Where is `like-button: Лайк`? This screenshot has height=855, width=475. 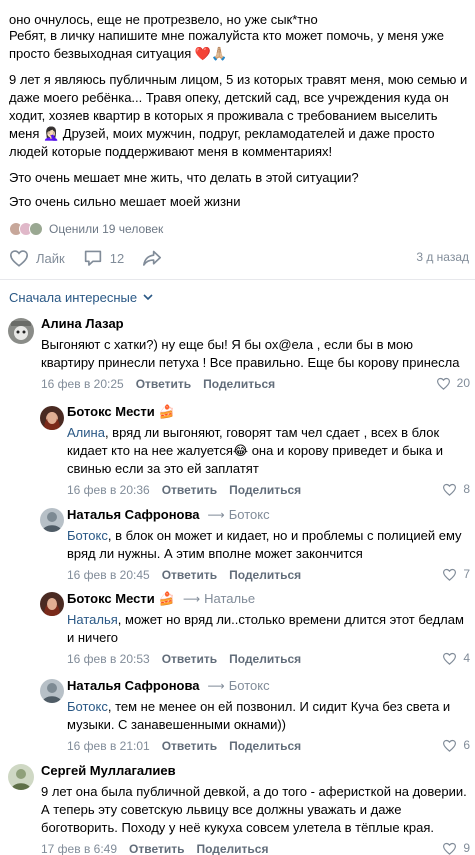 like-button: Лайк is located at coordinates (37, 258).